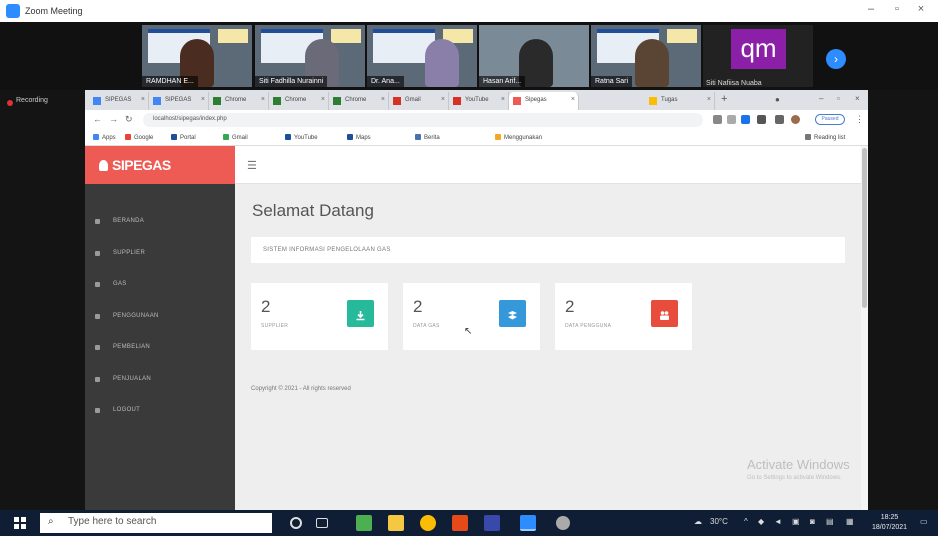  I want to click on task-view-icon, so click(322, 523).